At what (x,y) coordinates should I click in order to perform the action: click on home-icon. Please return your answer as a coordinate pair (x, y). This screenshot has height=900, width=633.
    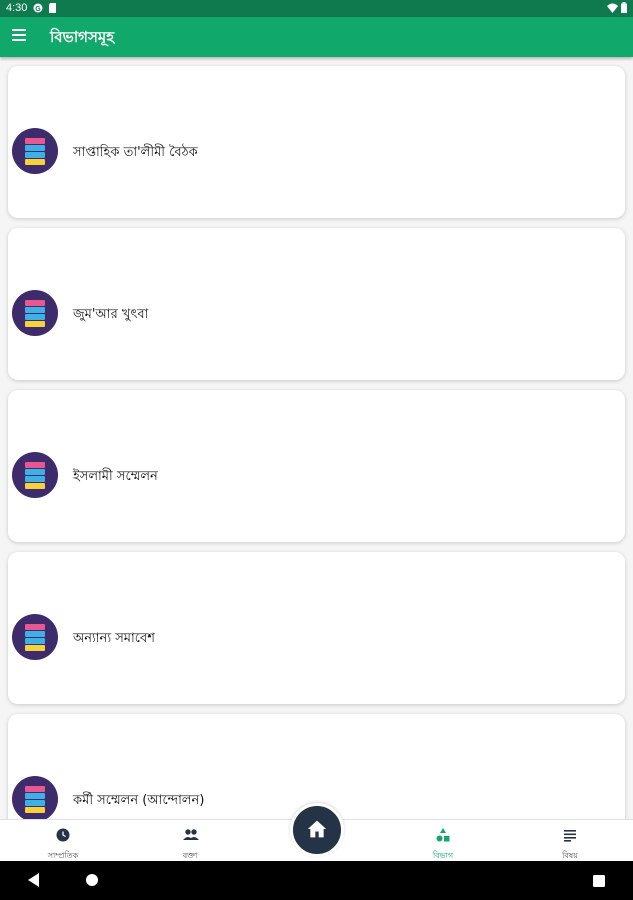
    Looking at the image, I should click on (317, 829).